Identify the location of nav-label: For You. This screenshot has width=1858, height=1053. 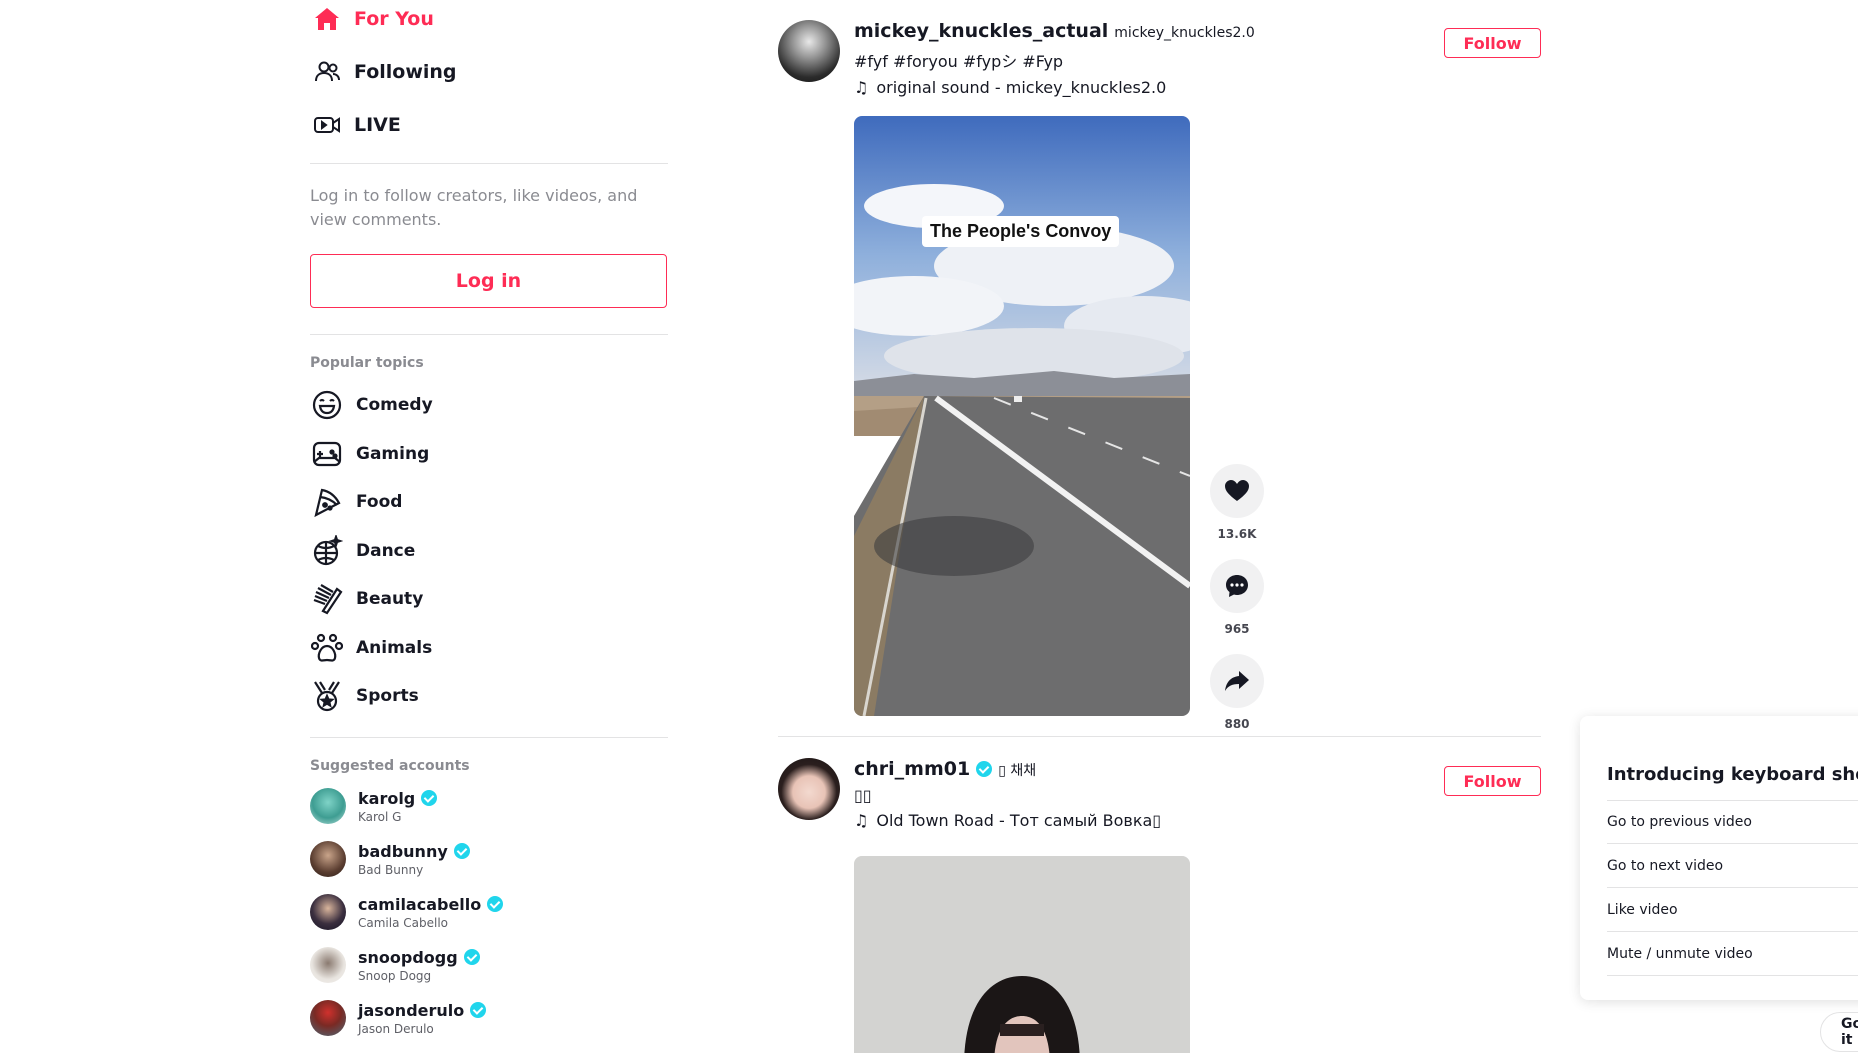
(394, 18).